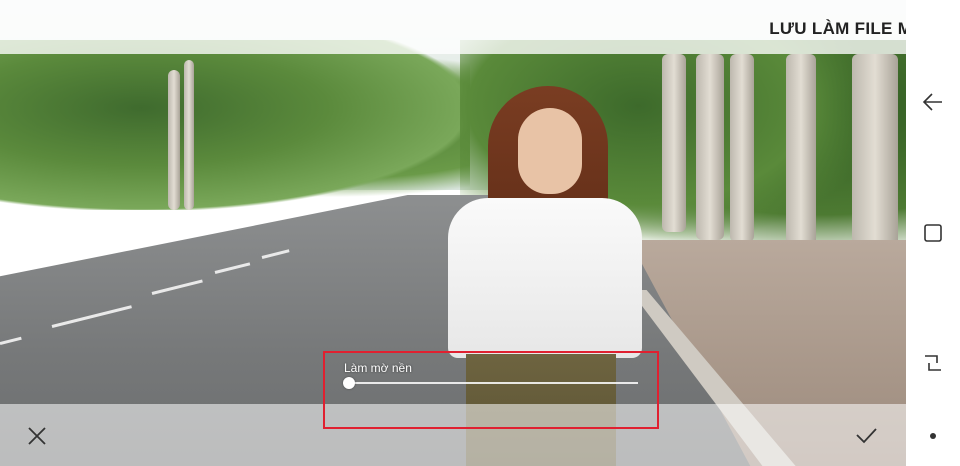 The width and height of the screenshot is (960, 466). Describe the element at coordinates (545, 278) in the screenshot. I see `shirt` at that location.